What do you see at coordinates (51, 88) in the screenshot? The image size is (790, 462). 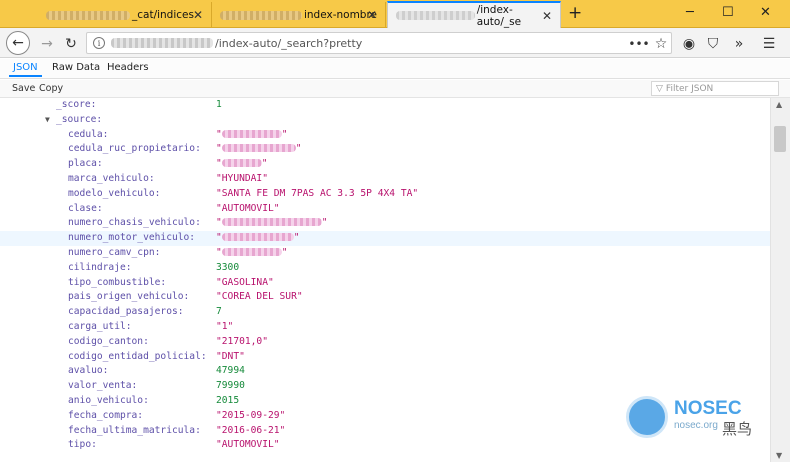 I see `copy-button: Copy` at bounding box center [51, 88].